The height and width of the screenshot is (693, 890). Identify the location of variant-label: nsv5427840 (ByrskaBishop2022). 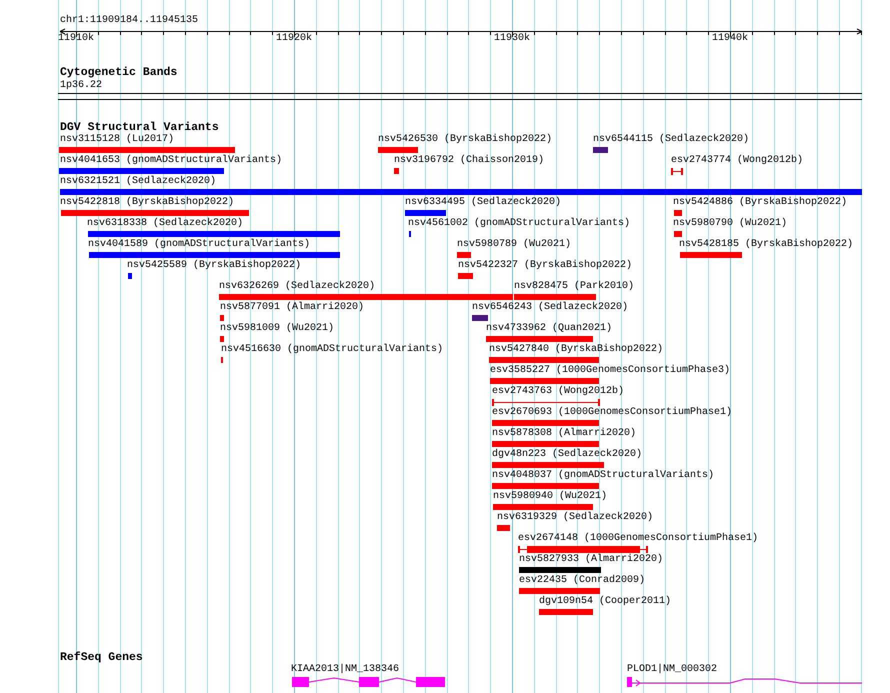
(576, 350).